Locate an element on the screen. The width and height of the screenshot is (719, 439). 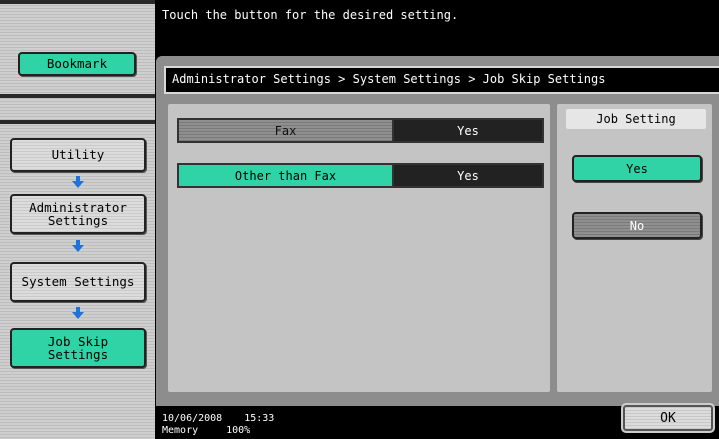
sidebar-item-system-settings: System Settings is located at coordinates (78, 282).